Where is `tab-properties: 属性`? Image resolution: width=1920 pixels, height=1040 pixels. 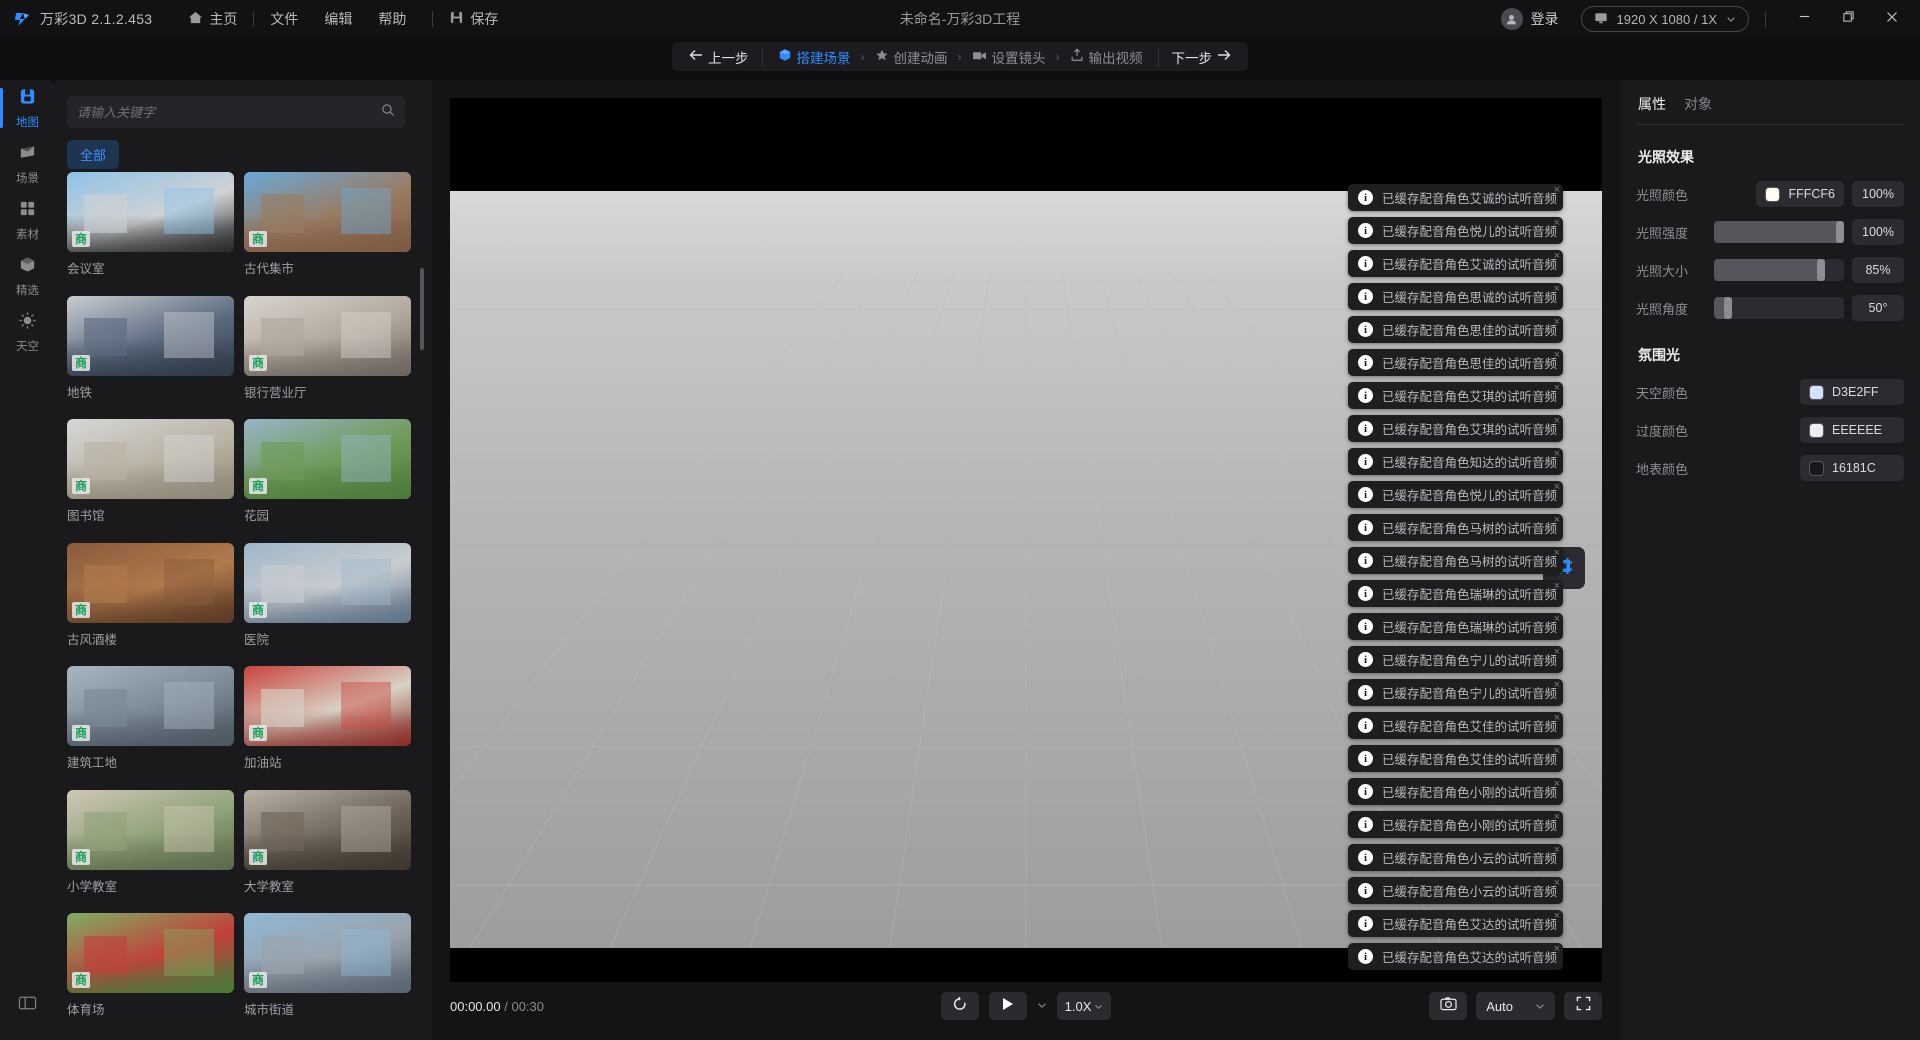 tab-properties: 属性 is located at coordinates (1652, 109).